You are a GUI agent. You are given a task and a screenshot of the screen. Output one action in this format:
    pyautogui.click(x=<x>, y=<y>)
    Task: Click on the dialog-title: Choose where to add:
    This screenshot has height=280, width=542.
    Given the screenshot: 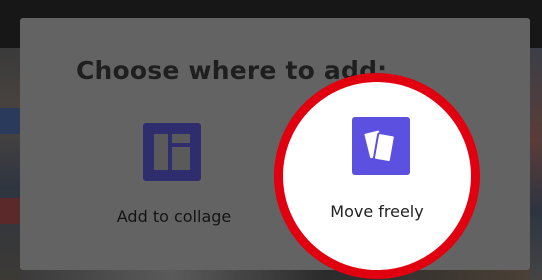 What is the action you would take?
    pyautogui.click(x=232, y=70)
    